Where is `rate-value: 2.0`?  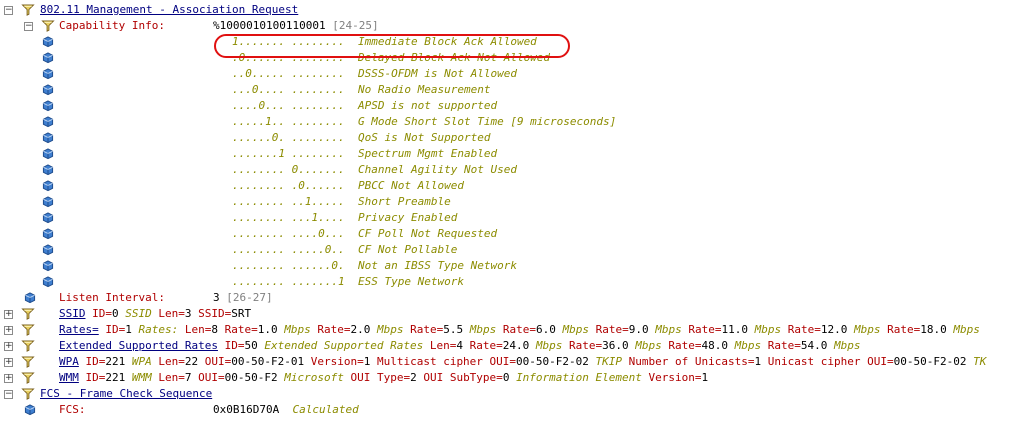
rate-value: 2.0 is located at coordinates (360, 329).